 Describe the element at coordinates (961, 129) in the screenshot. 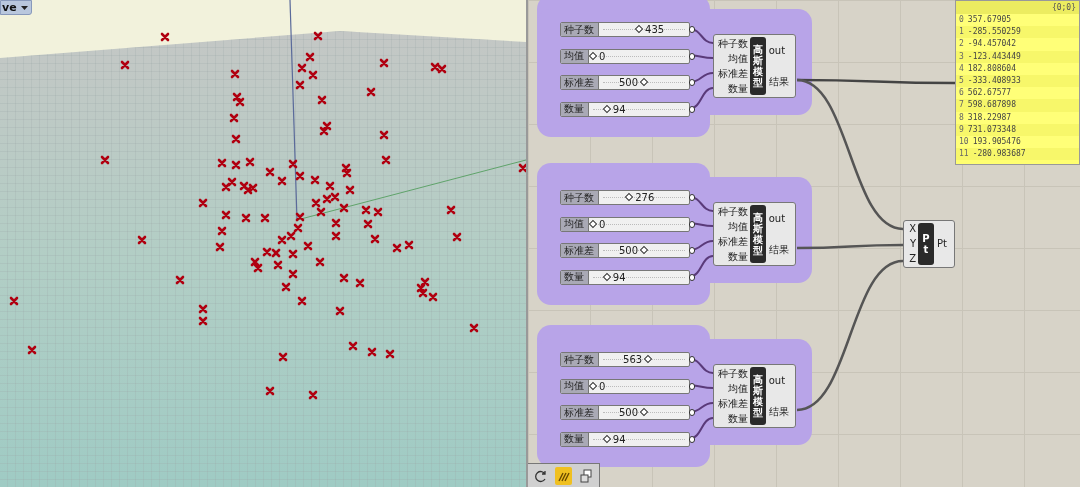

I see `row-index: 9` at that location.